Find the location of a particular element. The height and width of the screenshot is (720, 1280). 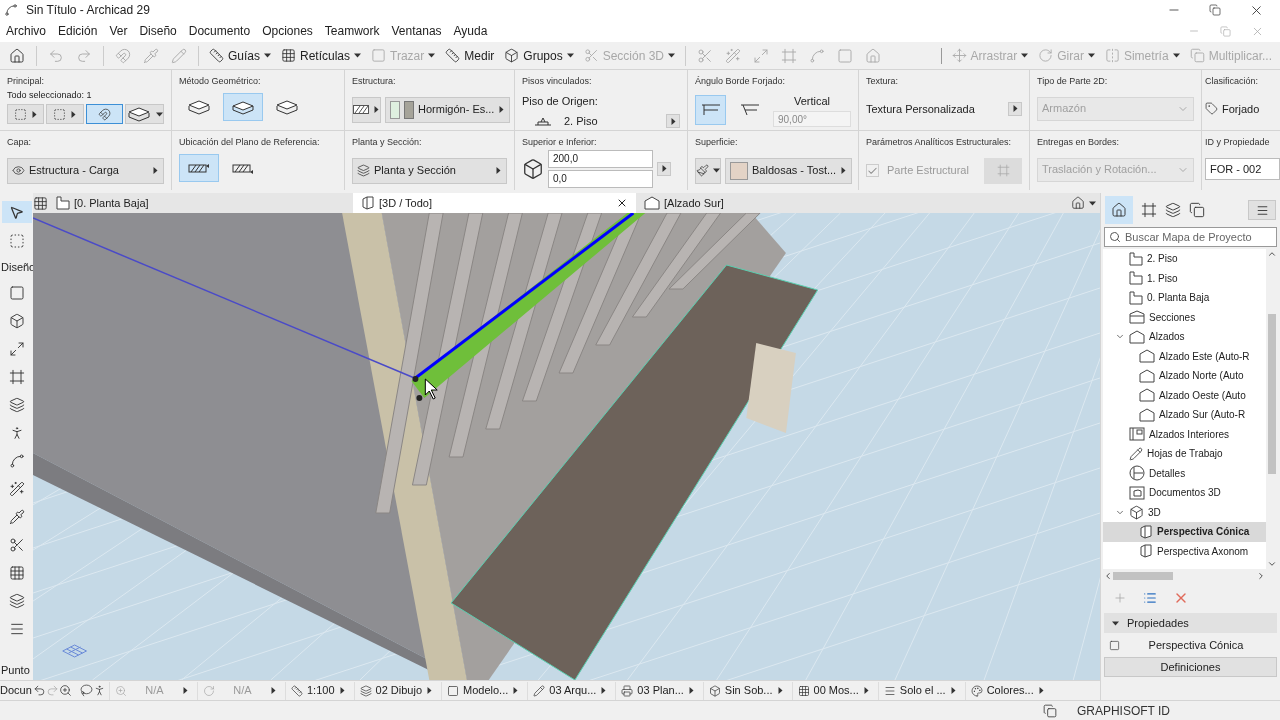

section-icon is located at coordinates (1137, 317).